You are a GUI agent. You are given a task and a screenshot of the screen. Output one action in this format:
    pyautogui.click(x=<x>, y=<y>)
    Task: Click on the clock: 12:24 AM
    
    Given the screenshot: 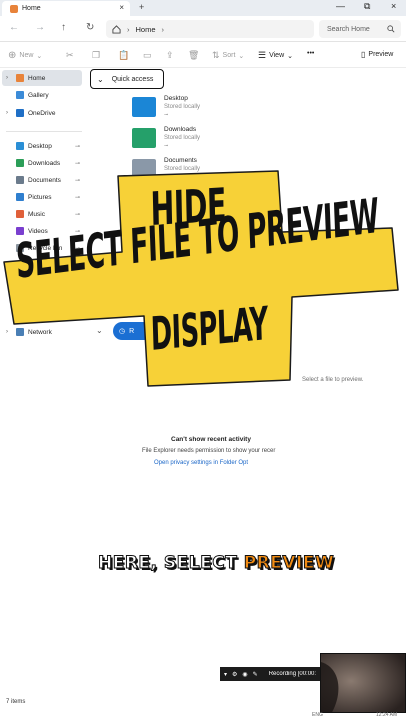 What is the action you would take?
    pyautogui.click(x=386, y=715)
    